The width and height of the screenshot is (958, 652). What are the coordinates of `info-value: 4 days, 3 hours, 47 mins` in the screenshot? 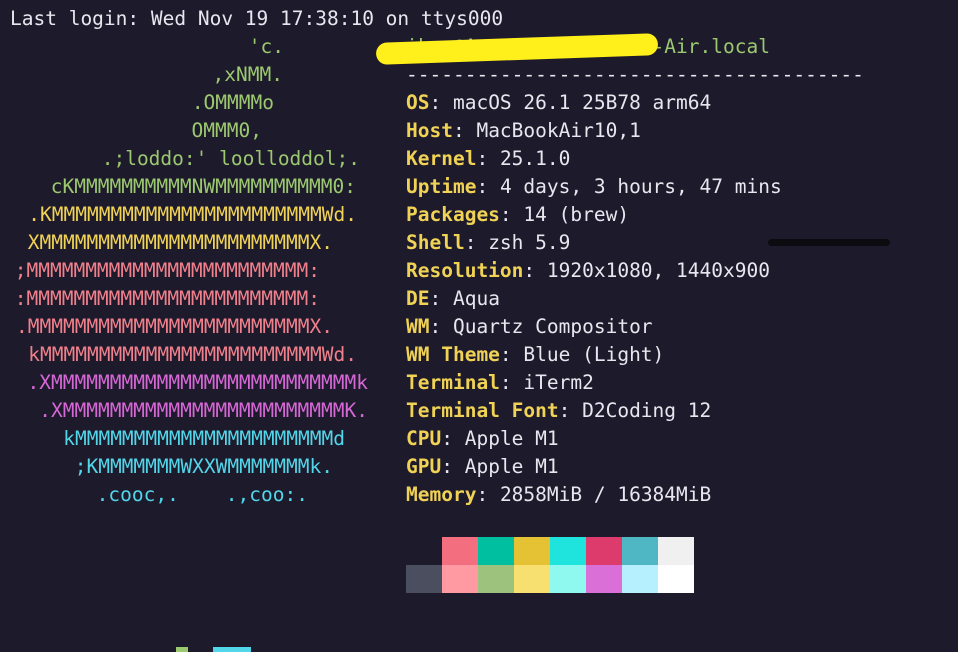 It's located at (640, 186).